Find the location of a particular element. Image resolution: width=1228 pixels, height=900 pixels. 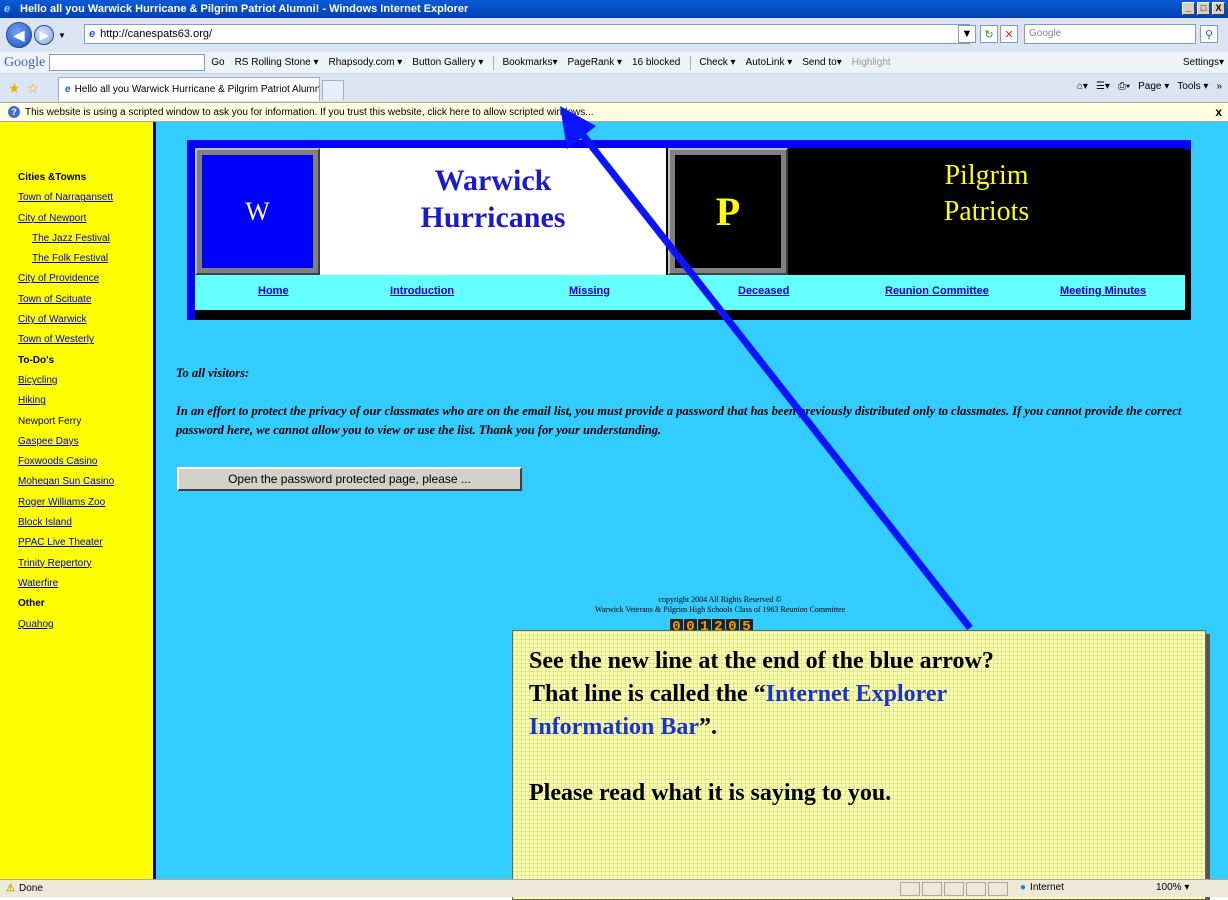

nav-home: Home is located at coordinates (273, 291).